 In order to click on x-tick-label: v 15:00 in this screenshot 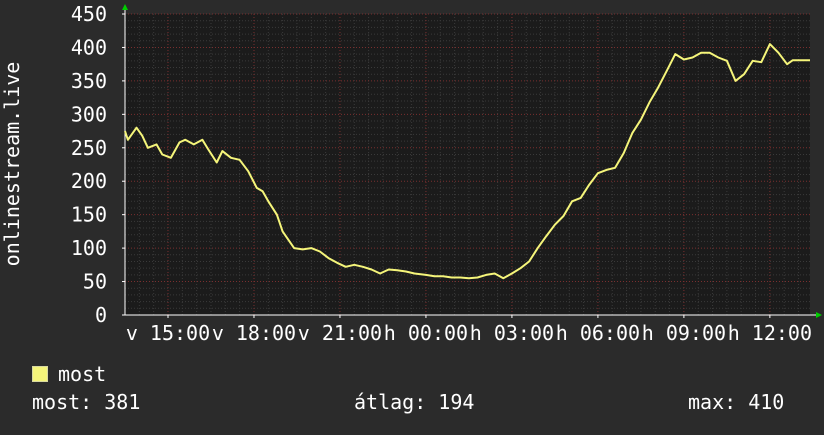, I will do `click(168, 333)`.